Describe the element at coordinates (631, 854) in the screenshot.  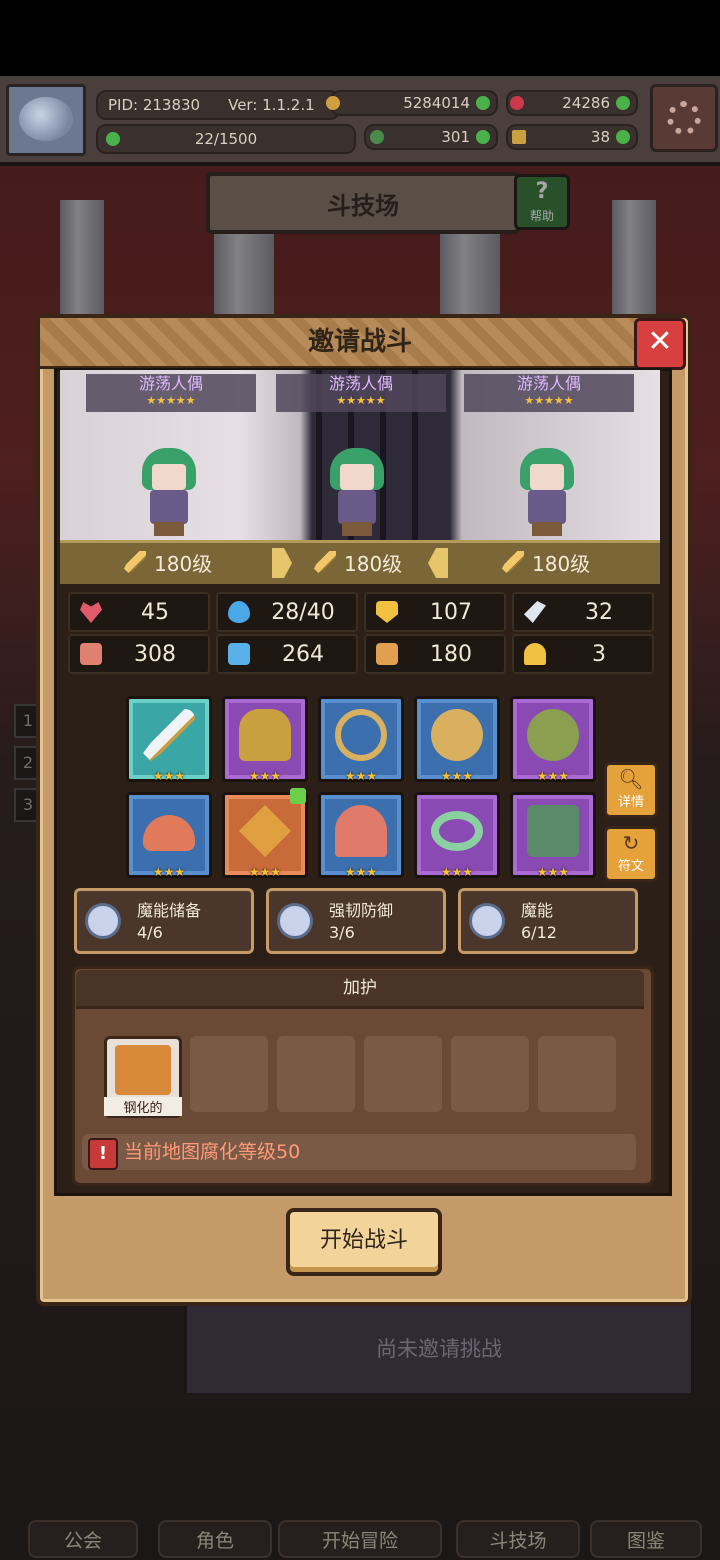
I see `rune-button: ↻ 符文` at that location.